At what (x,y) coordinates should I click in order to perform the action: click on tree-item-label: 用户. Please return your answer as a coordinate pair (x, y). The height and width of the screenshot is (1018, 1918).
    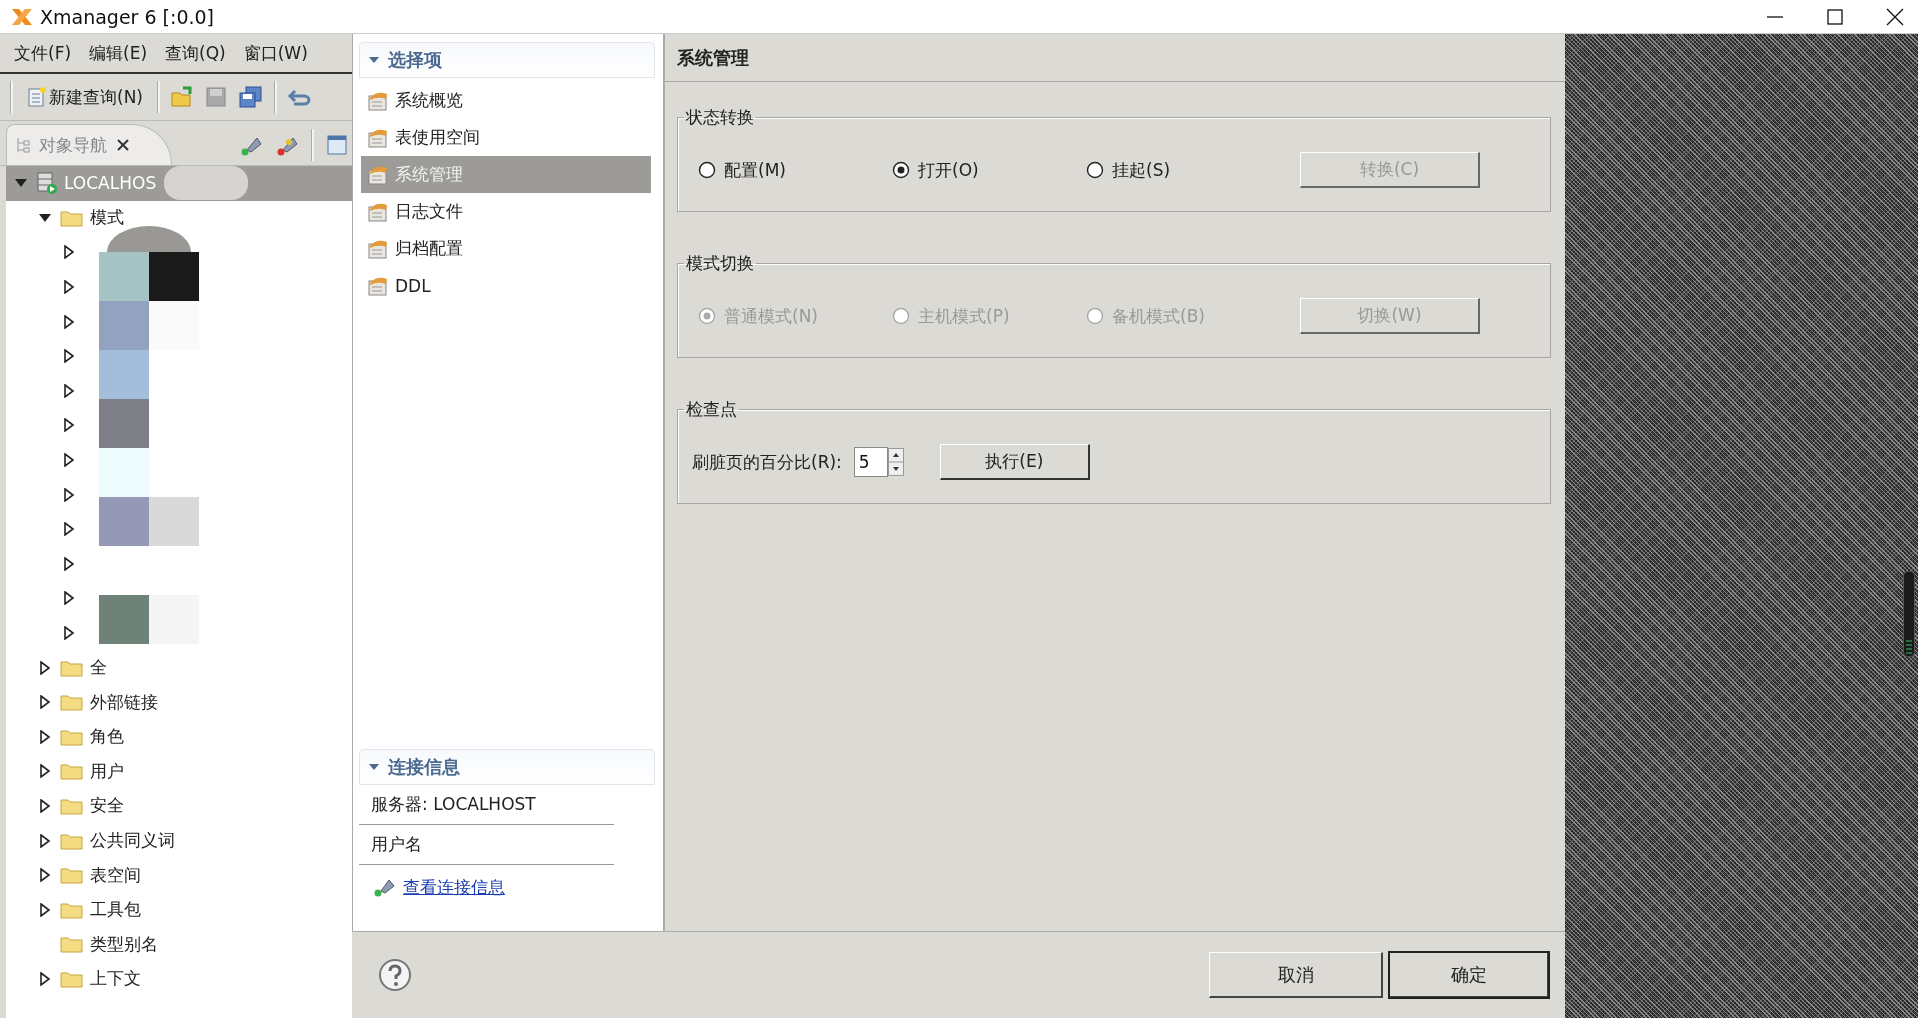
    Looking at the image, I should click on (107, 771).